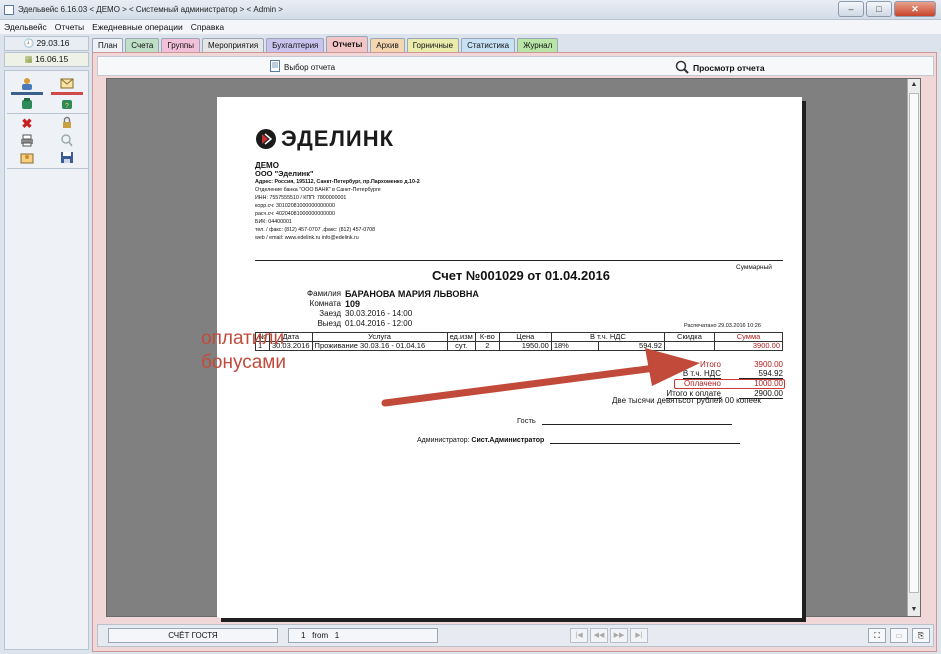 The image size is (941, 654). I want to click on delete-icon: ✖, so click(27, 123).